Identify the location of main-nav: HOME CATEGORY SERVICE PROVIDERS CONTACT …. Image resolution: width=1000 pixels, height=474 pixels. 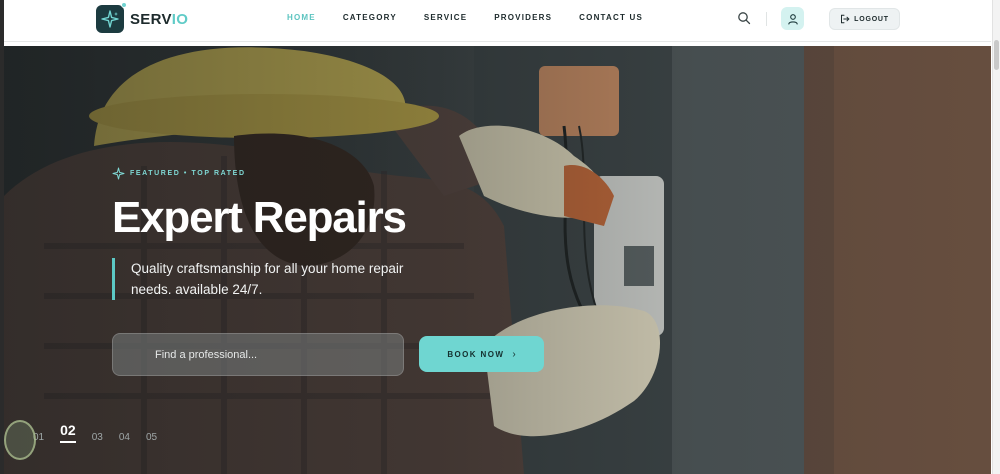
(478, 17).